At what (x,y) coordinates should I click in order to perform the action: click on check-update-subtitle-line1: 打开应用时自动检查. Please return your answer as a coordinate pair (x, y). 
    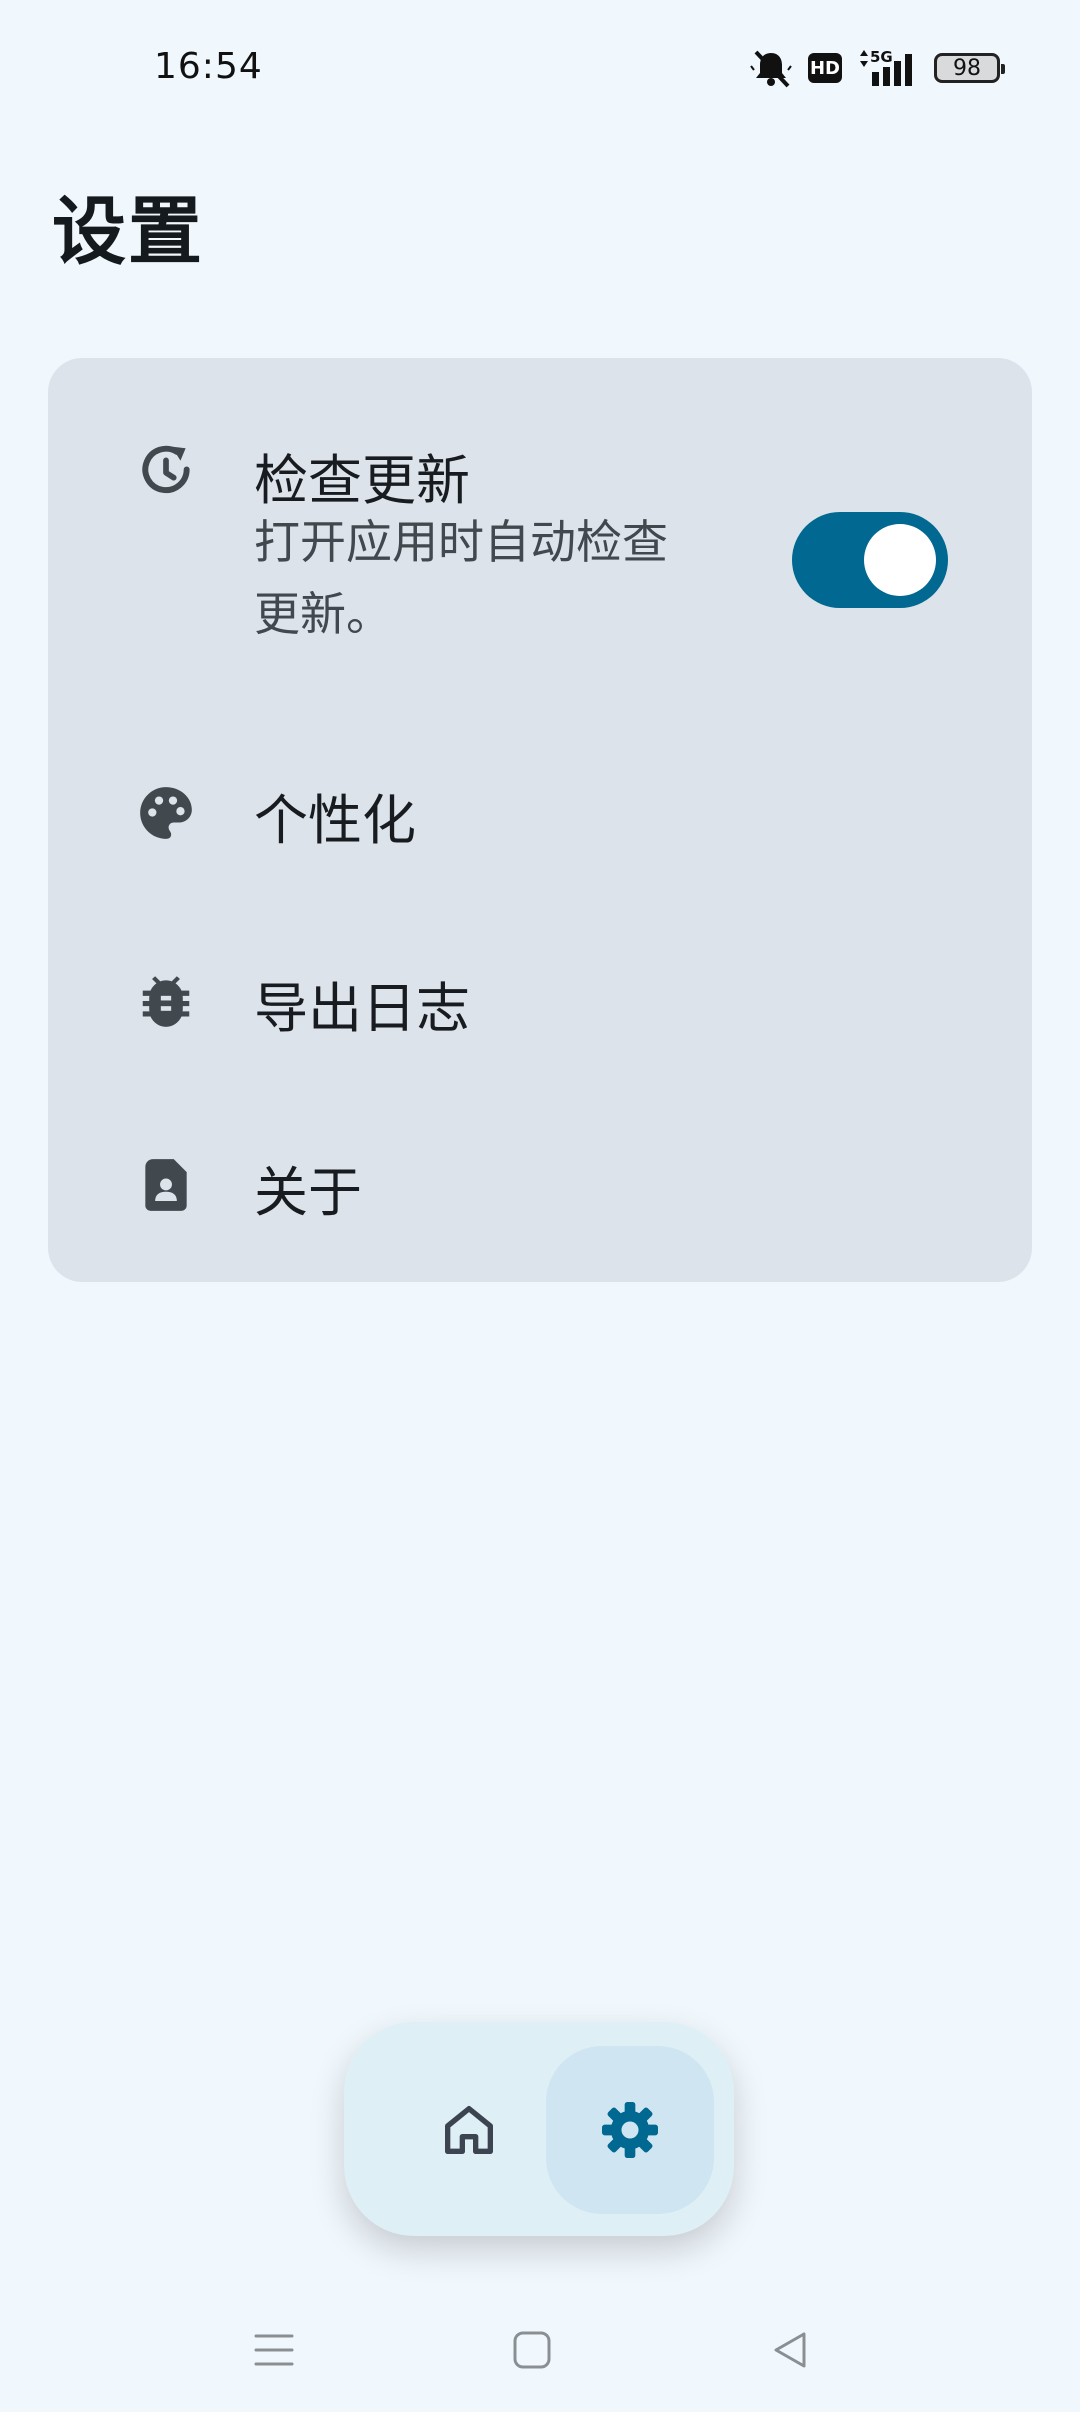
    Looking at the image, I should click on (461, 542).